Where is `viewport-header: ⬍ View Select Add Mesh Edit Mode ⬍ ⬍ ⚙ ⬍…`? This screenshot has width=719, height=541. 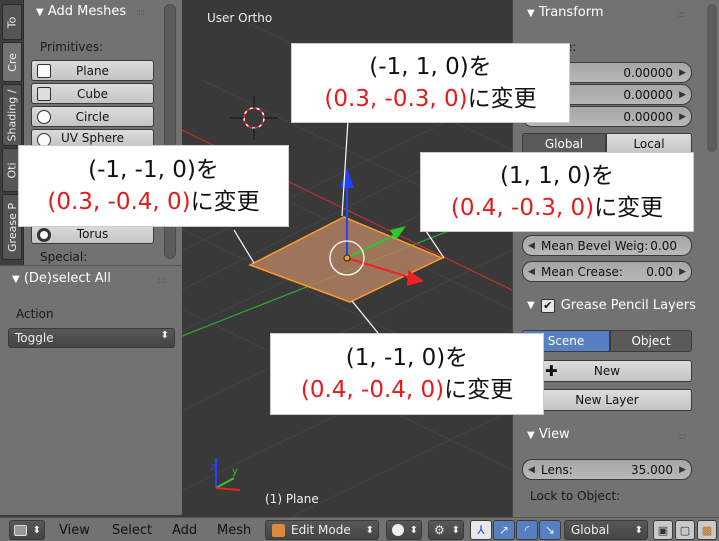 viewport-header: ⬍ View Select Add Mesh Edit Mode ⬍ ⬍ ⚙ ⬍… is located at coordinates (359, 529).